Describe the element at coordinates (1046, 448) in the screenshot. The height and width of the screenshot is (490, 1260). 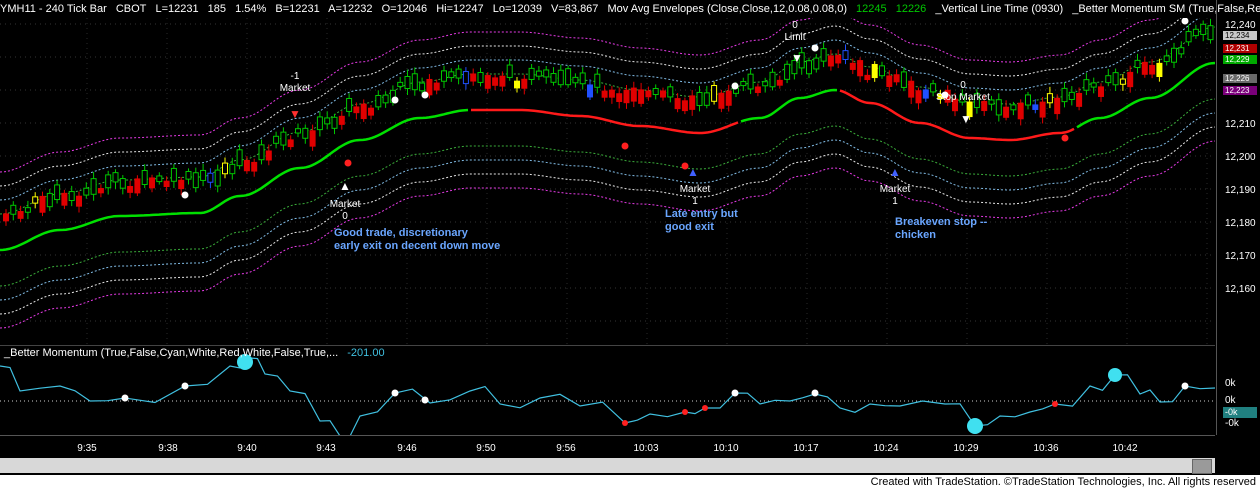
I see `time-tick: 10:36` at that location.